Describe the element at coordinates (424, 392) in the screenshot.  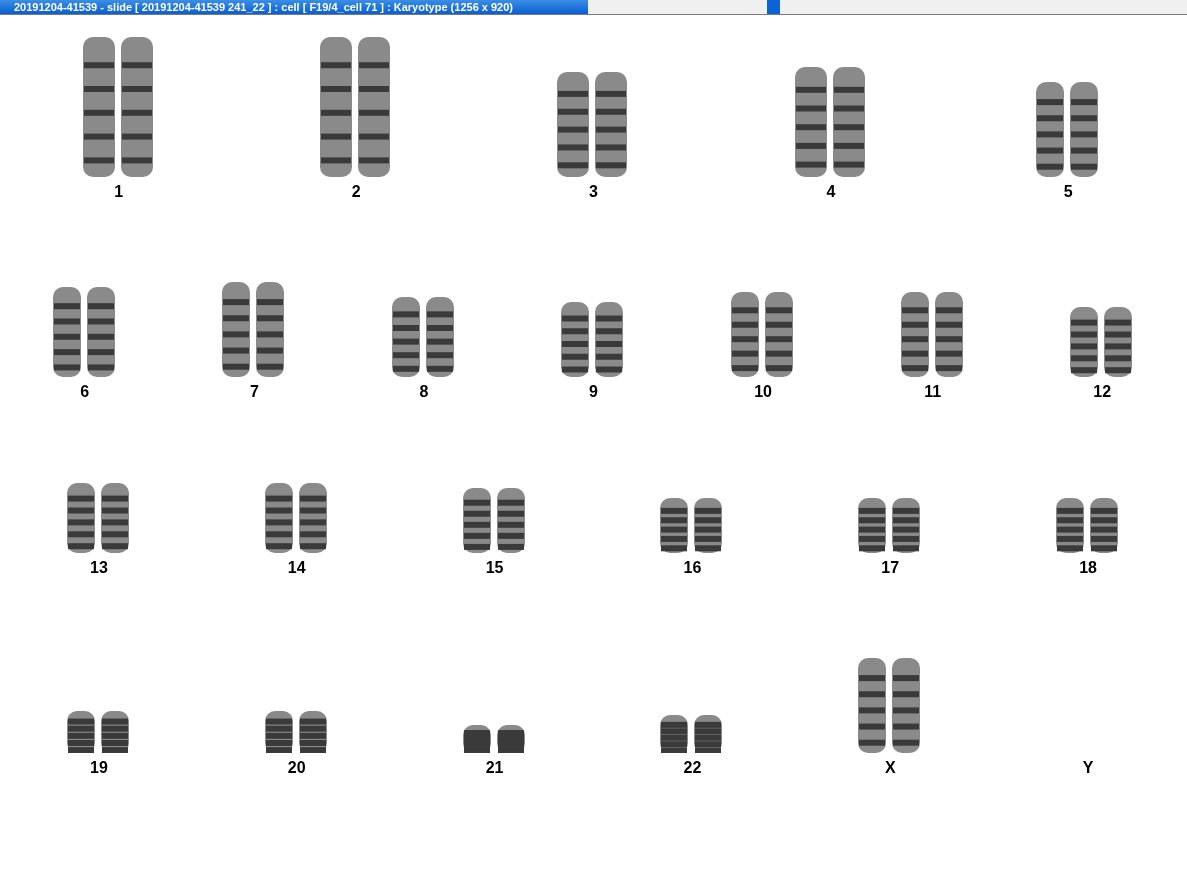
I see `chromosome-label: 8` at that location.